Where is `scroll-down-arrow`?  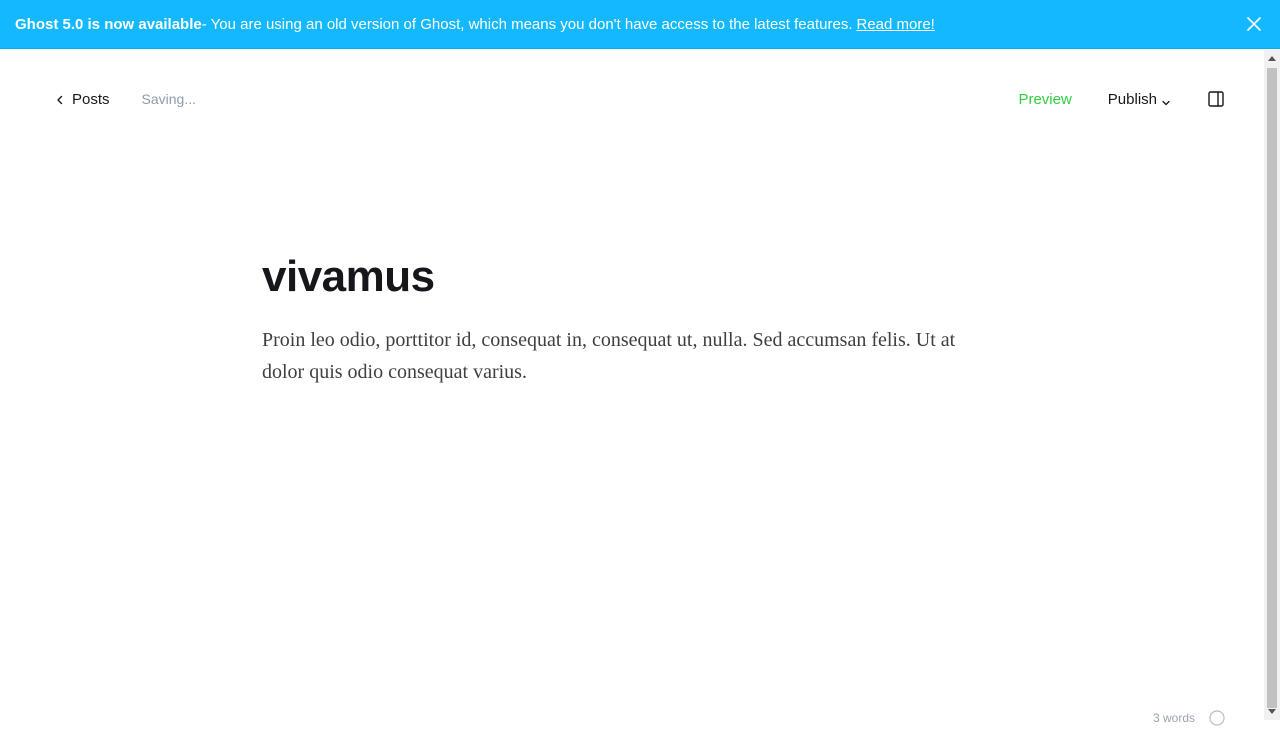 scroll-down-arrow is located at coordinates (1272, 711).